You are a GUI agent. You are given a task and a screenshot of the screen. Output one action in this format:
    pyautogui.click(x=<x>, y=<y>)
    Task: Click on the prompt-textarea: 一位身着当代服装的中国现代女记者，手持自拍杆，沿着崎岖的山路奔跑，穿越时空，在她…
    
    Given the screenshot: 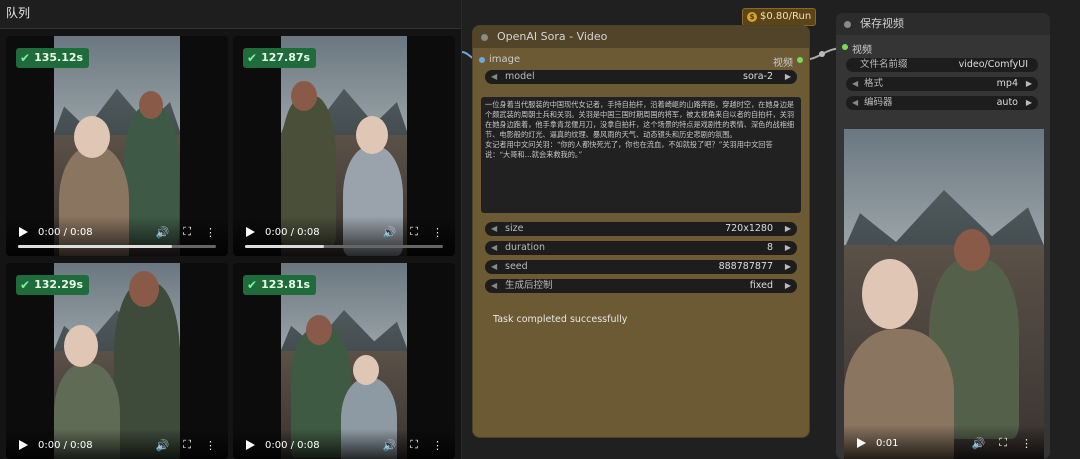 What is the action you would take?
    pyautogui.click(x=641, y=155)
    